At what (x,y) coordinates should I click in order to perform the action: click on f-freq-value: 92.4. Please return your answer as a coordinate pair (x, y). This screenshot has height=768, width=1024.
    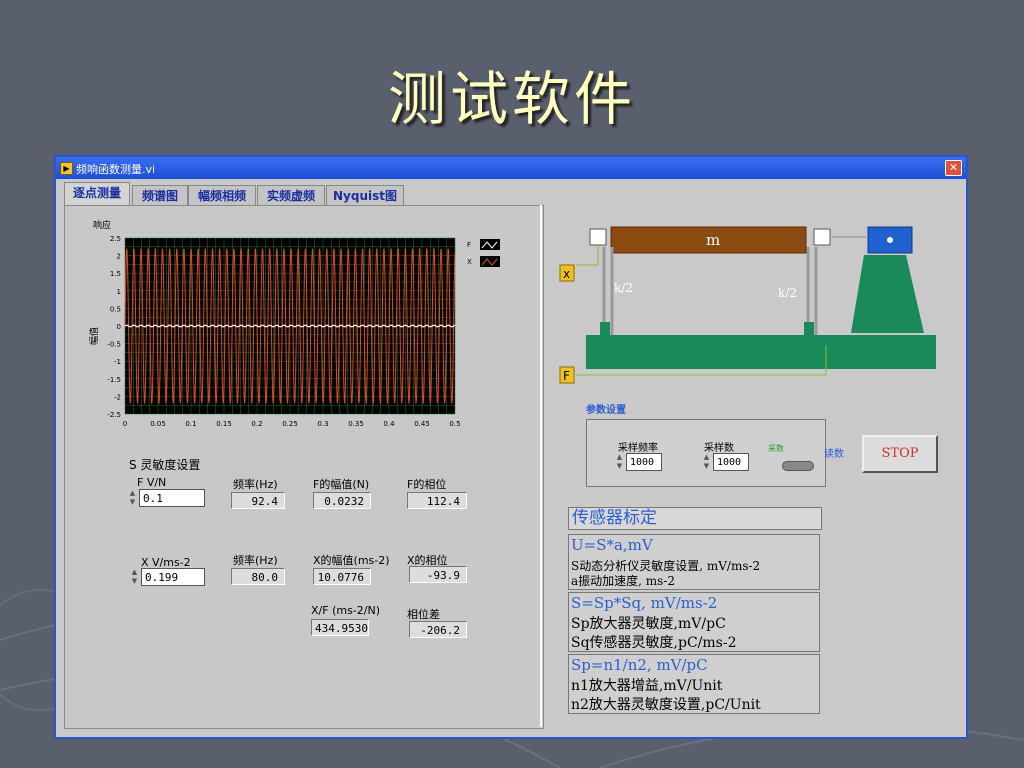
    Looking at the image, I should click on (258, 500).